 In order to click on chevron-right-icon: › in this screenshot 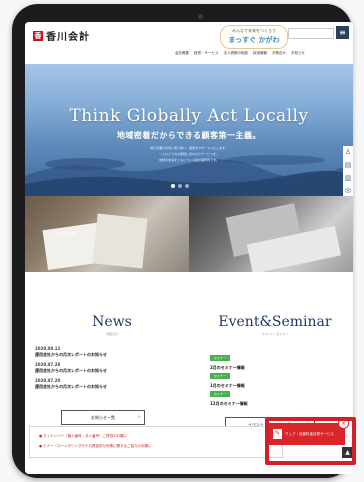, I will do `click(139, 417)`.